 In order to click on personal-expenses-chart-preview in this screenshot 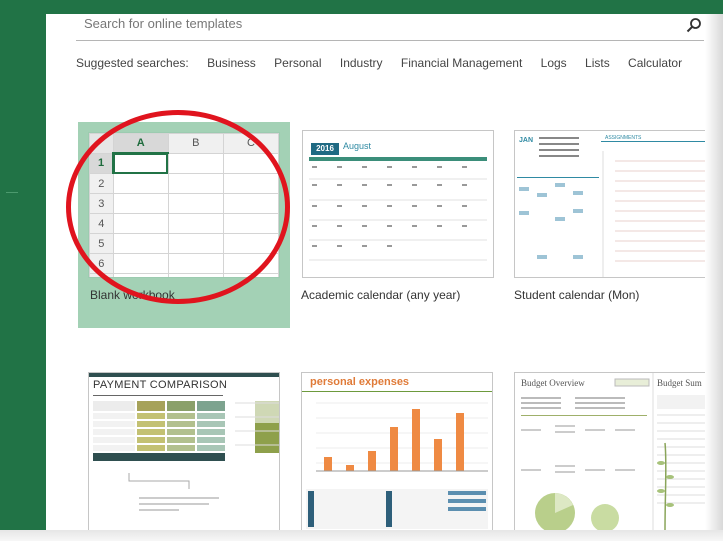, I will do `click(397, 460)`.